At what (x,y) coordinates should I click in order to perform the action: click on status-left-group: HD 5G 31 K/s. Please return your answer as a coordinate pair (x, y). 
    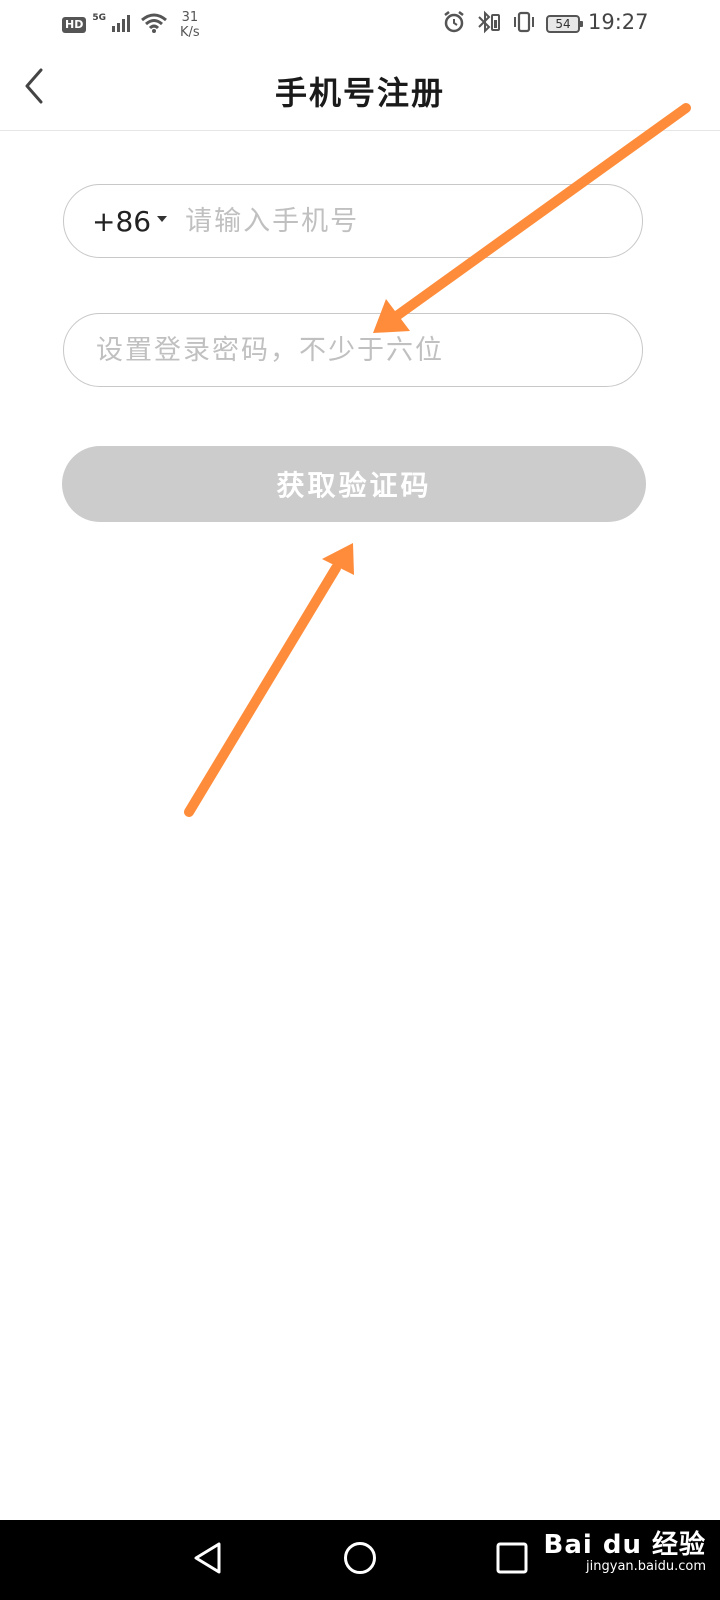
    Looking at the image, I should click on (131, 25).